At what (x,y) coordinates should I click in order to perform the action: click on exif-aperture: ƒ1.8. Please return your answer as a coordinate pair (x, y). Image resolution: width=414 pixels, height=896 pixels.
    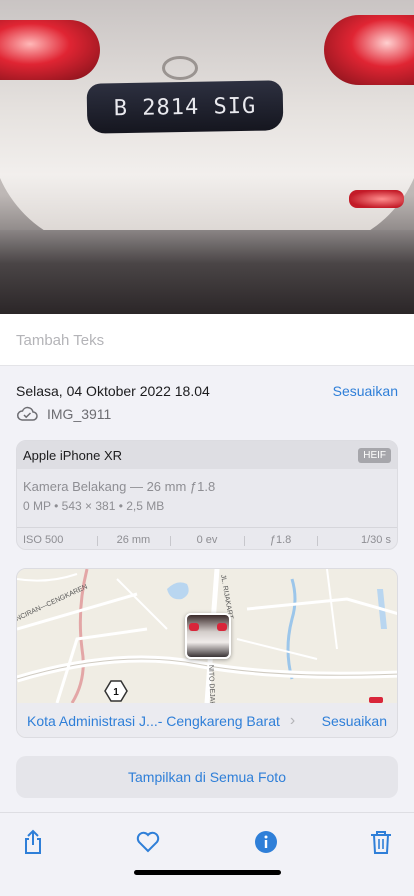
    Looking at the image, I should click on (280, 540).